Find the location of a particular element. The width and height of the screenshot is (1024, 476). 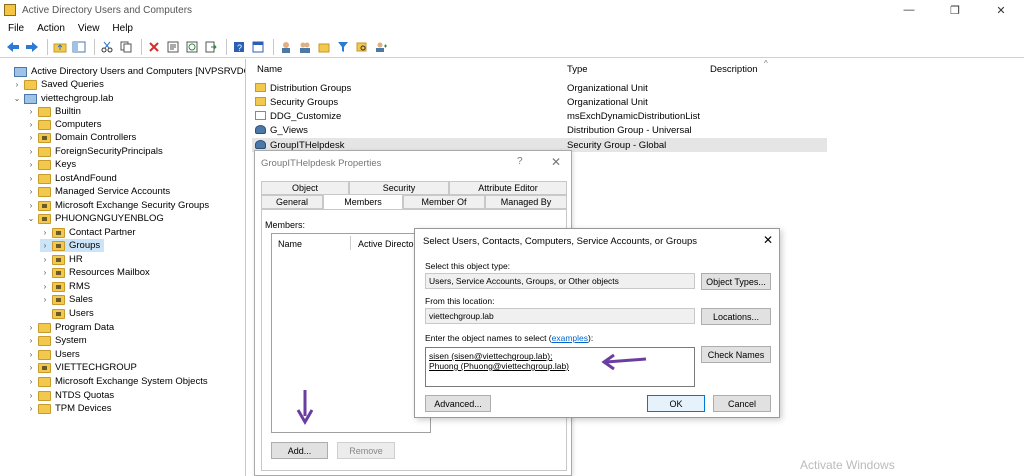

list-item: Security Groups Organizational Unit is located at coordinates (539, 102).